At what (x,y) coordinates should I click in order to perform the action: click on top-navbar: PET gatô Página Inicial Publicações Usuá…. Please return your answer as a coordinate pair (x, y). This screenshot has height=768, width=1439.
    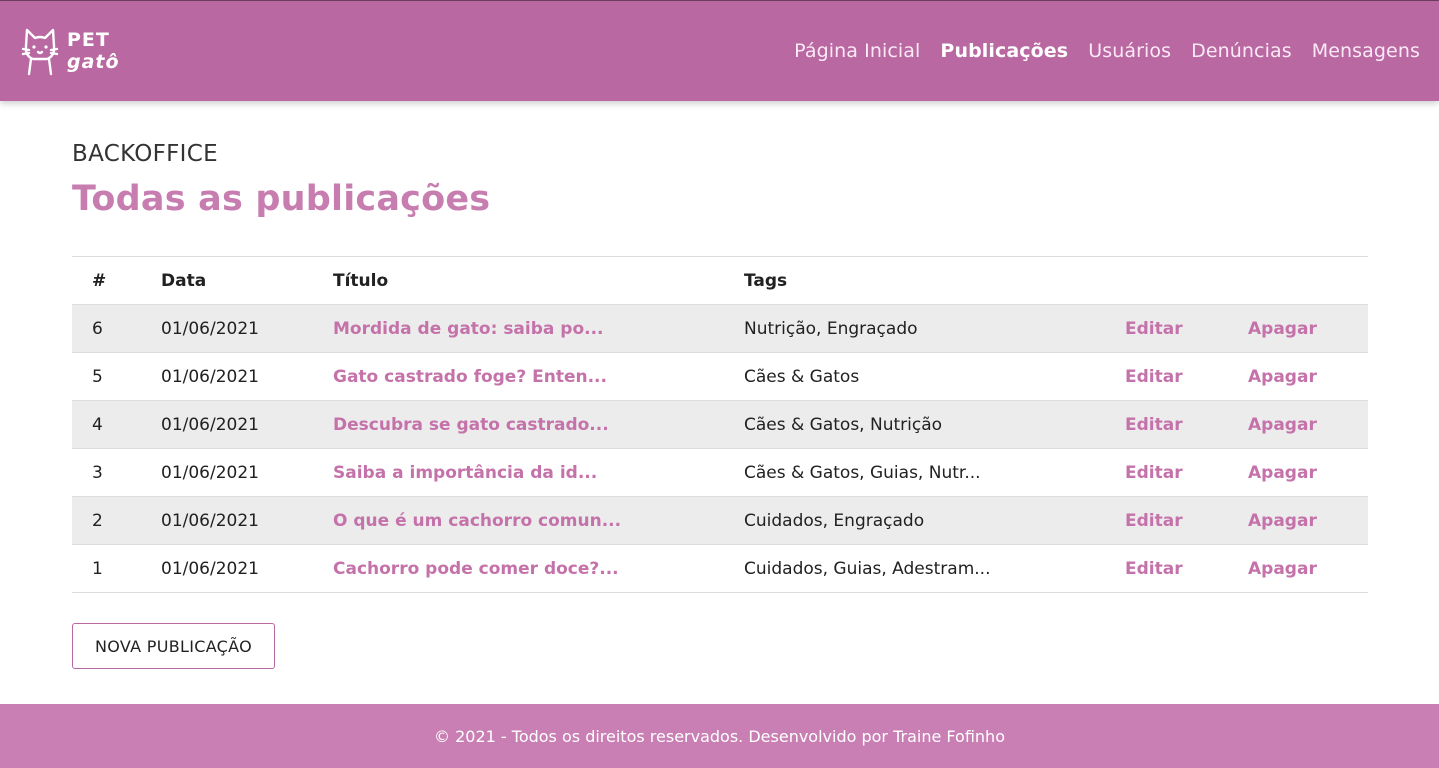
    Looking at the image, I should click on (719, 50).